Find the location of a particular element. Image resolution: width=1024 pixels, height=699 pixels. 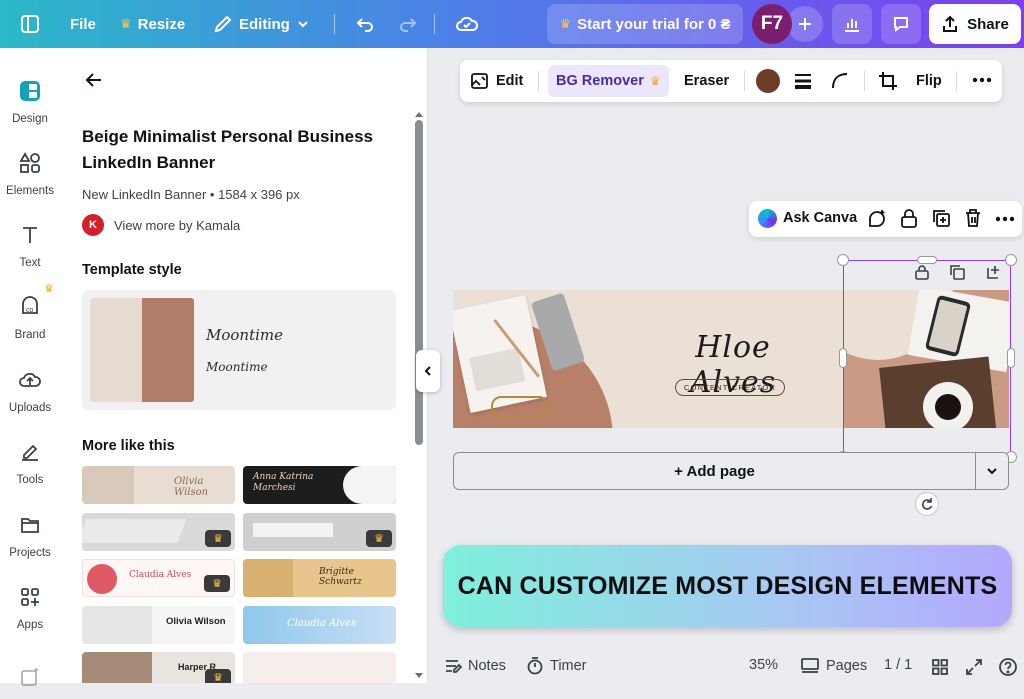

pages-button: Pages is located at coordinates (833, 666).